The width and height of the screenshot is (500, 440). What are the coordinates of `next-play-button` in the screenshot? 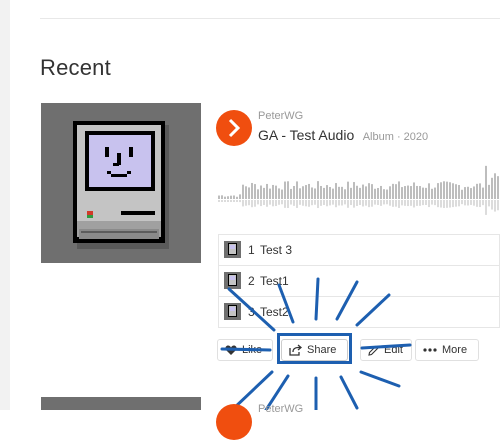 It's located at (234, 422).